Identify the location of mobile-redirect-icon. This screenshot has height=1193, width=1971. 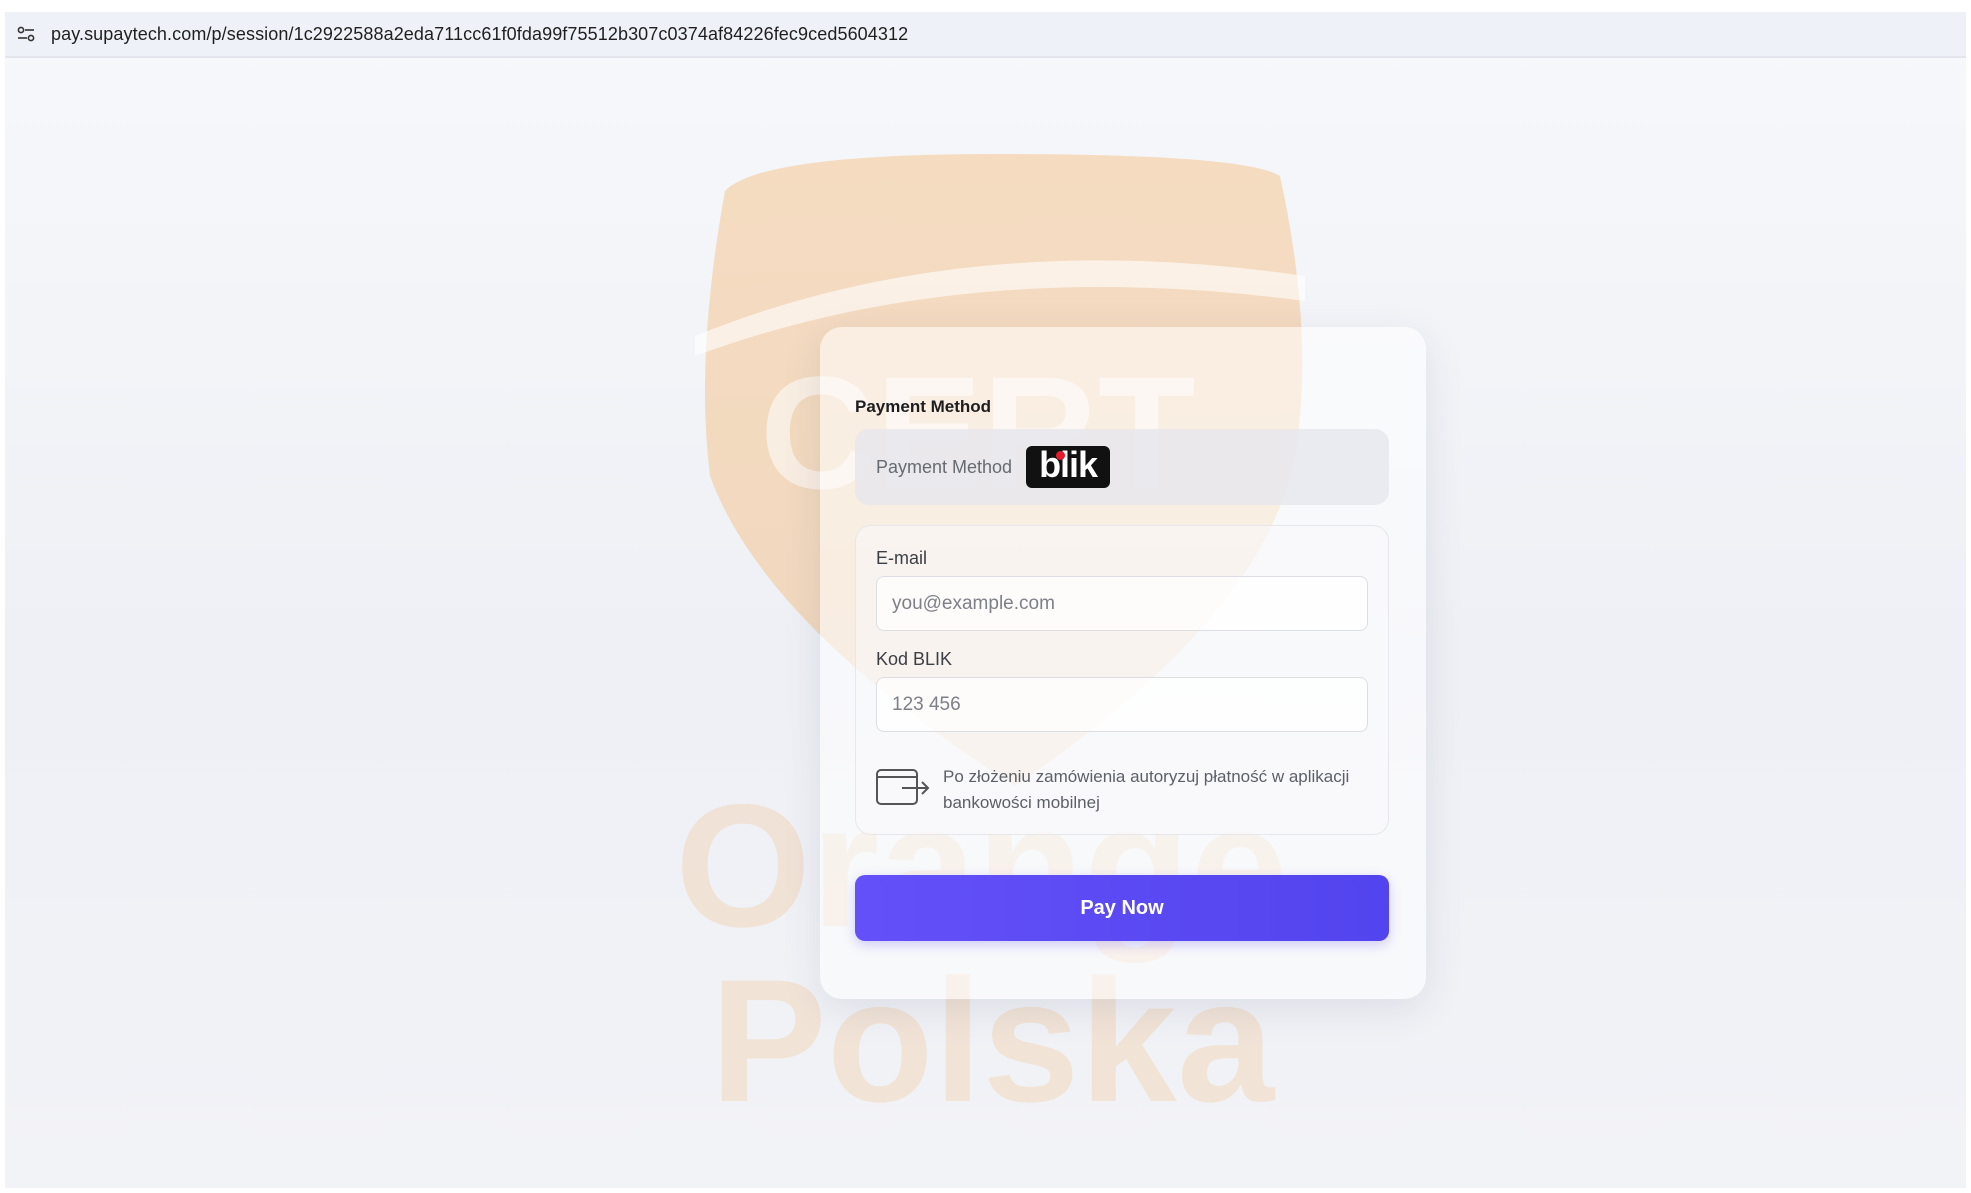
(903, 787).